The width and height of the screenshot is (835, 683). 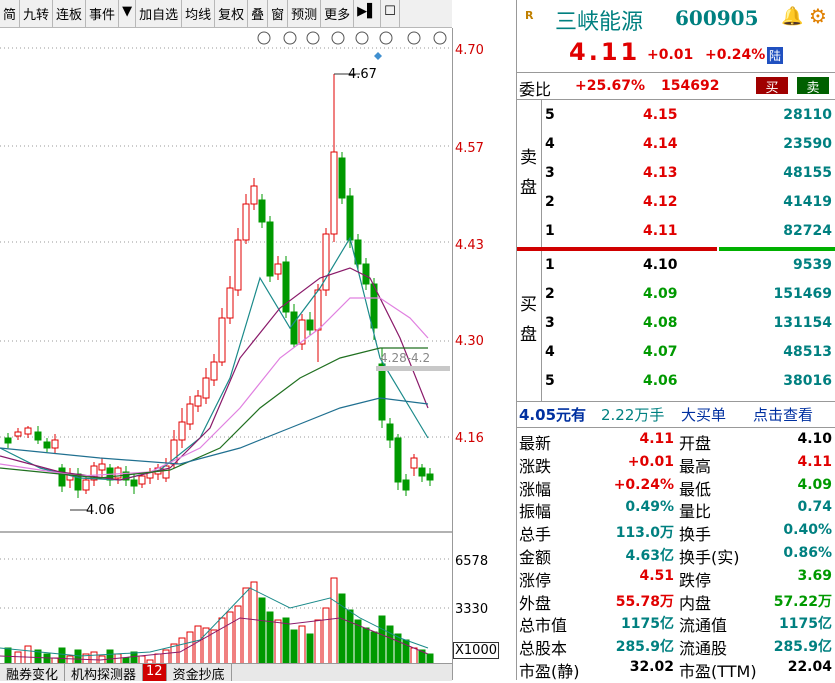 I want to click on weibi-pct: +25.67%, so click(x=610, y=86).